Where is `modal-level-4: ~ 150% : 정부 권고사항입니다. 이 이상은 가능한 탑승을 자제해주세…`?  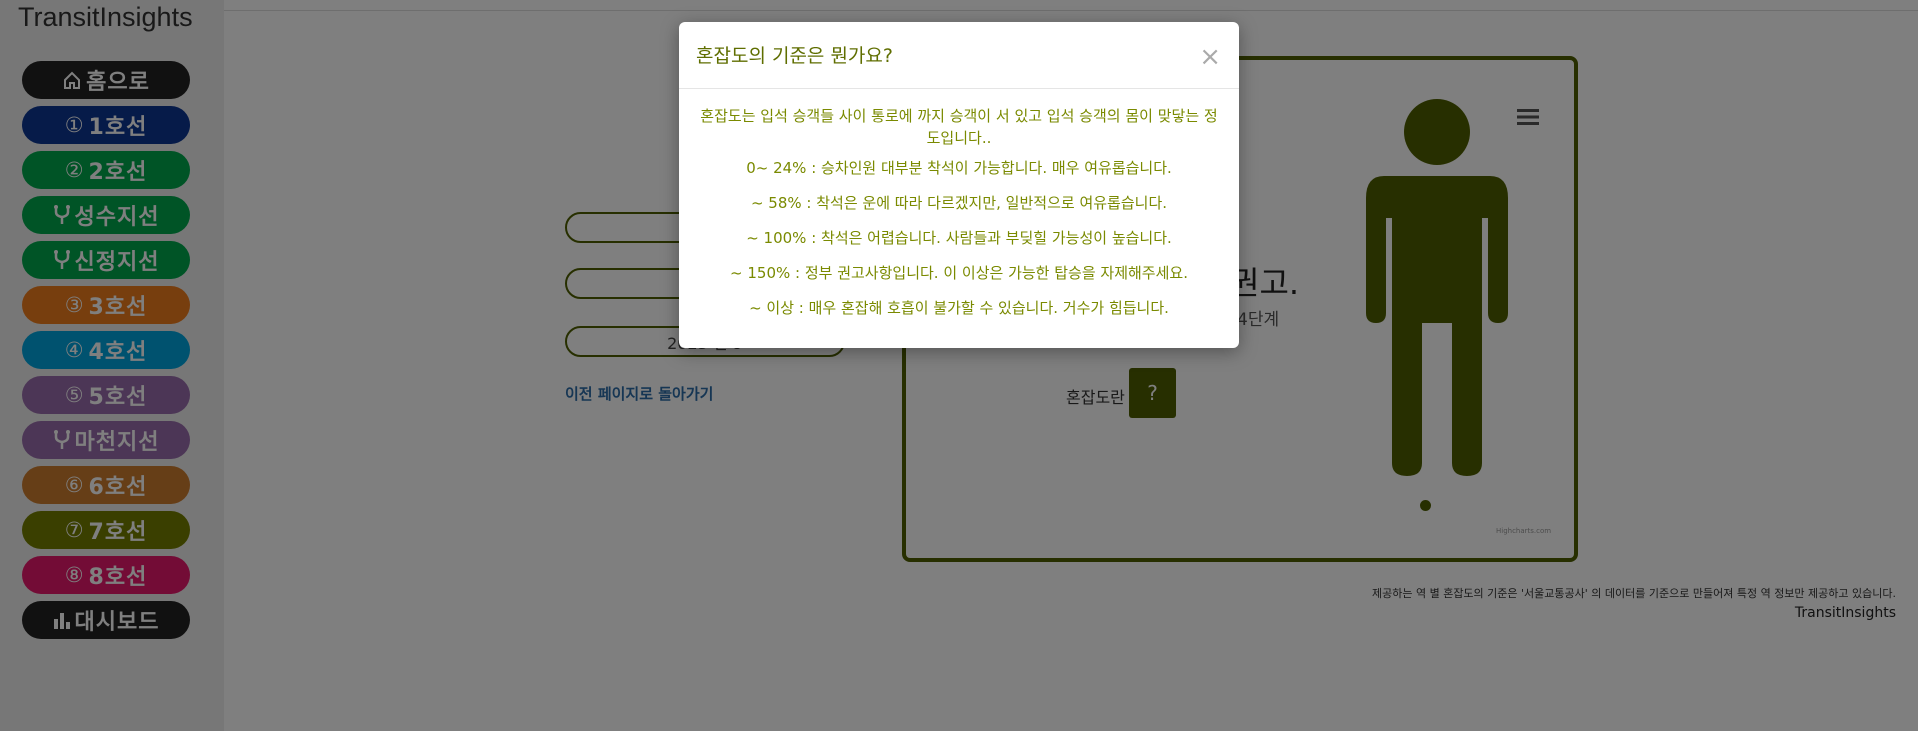
modal-level-4: ~ 150% : 정부 권고사항입니다. 이 이상은 가능한 탑승을 자제해주세… is located at coordinates (959, 273).